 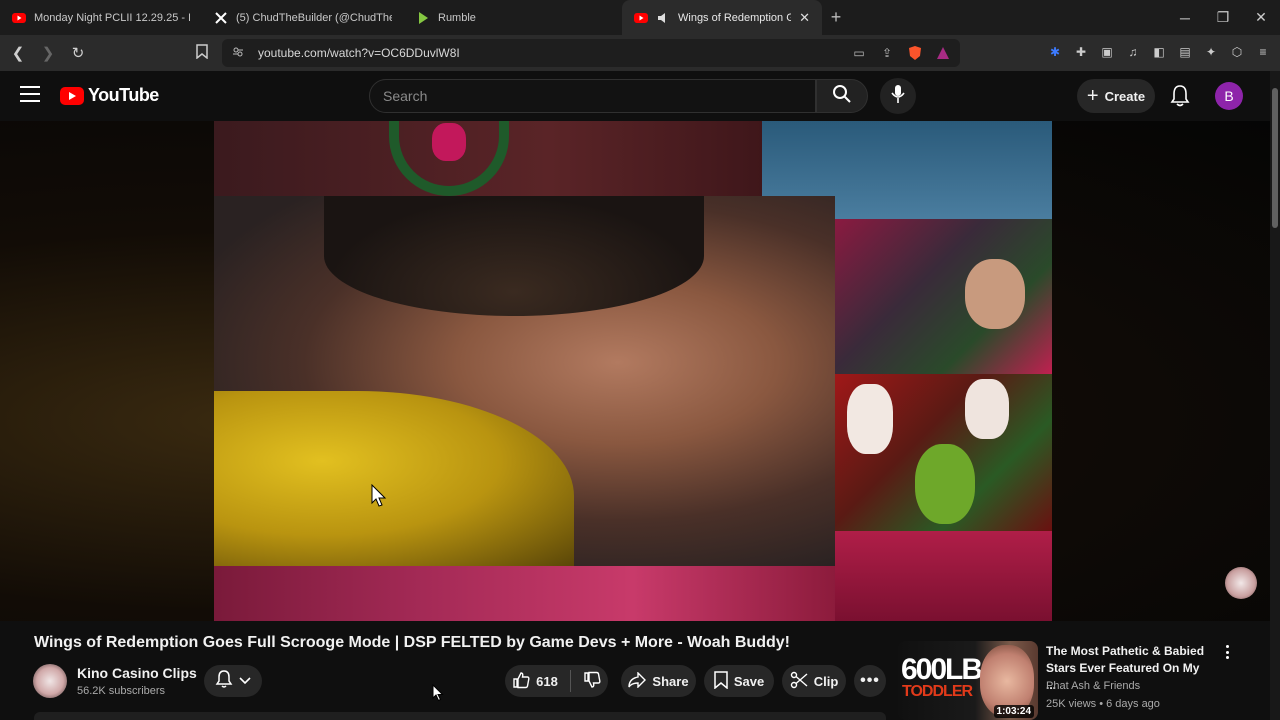 What do you see at coordinates (121, 691) in the screenshot?
I see `subscriber-count: 56.2K subscribers` at bounding box center [121, 691].